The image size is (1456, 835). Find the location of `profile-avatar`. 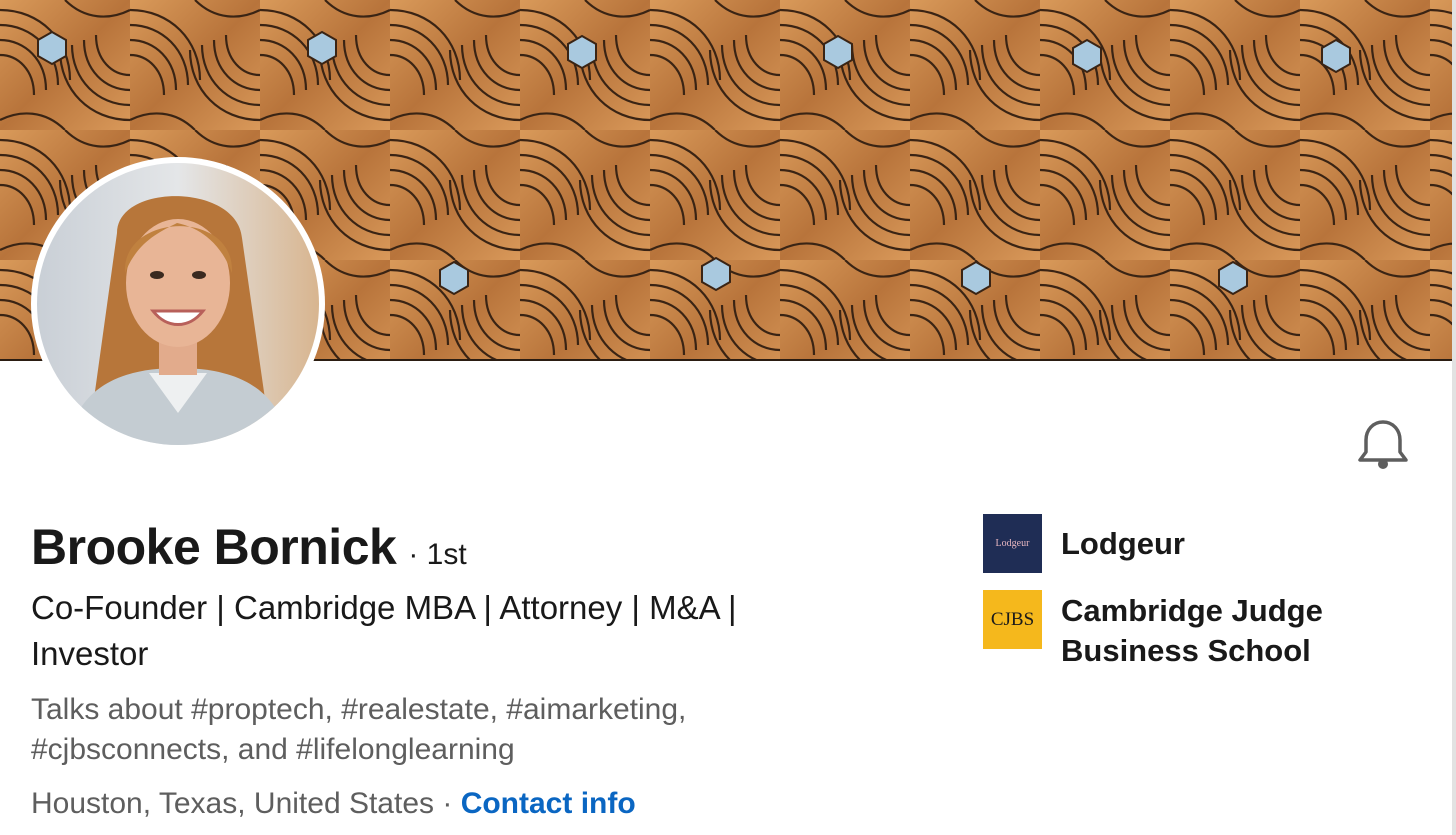

profile-avatar is located at coordinates (178, 304).